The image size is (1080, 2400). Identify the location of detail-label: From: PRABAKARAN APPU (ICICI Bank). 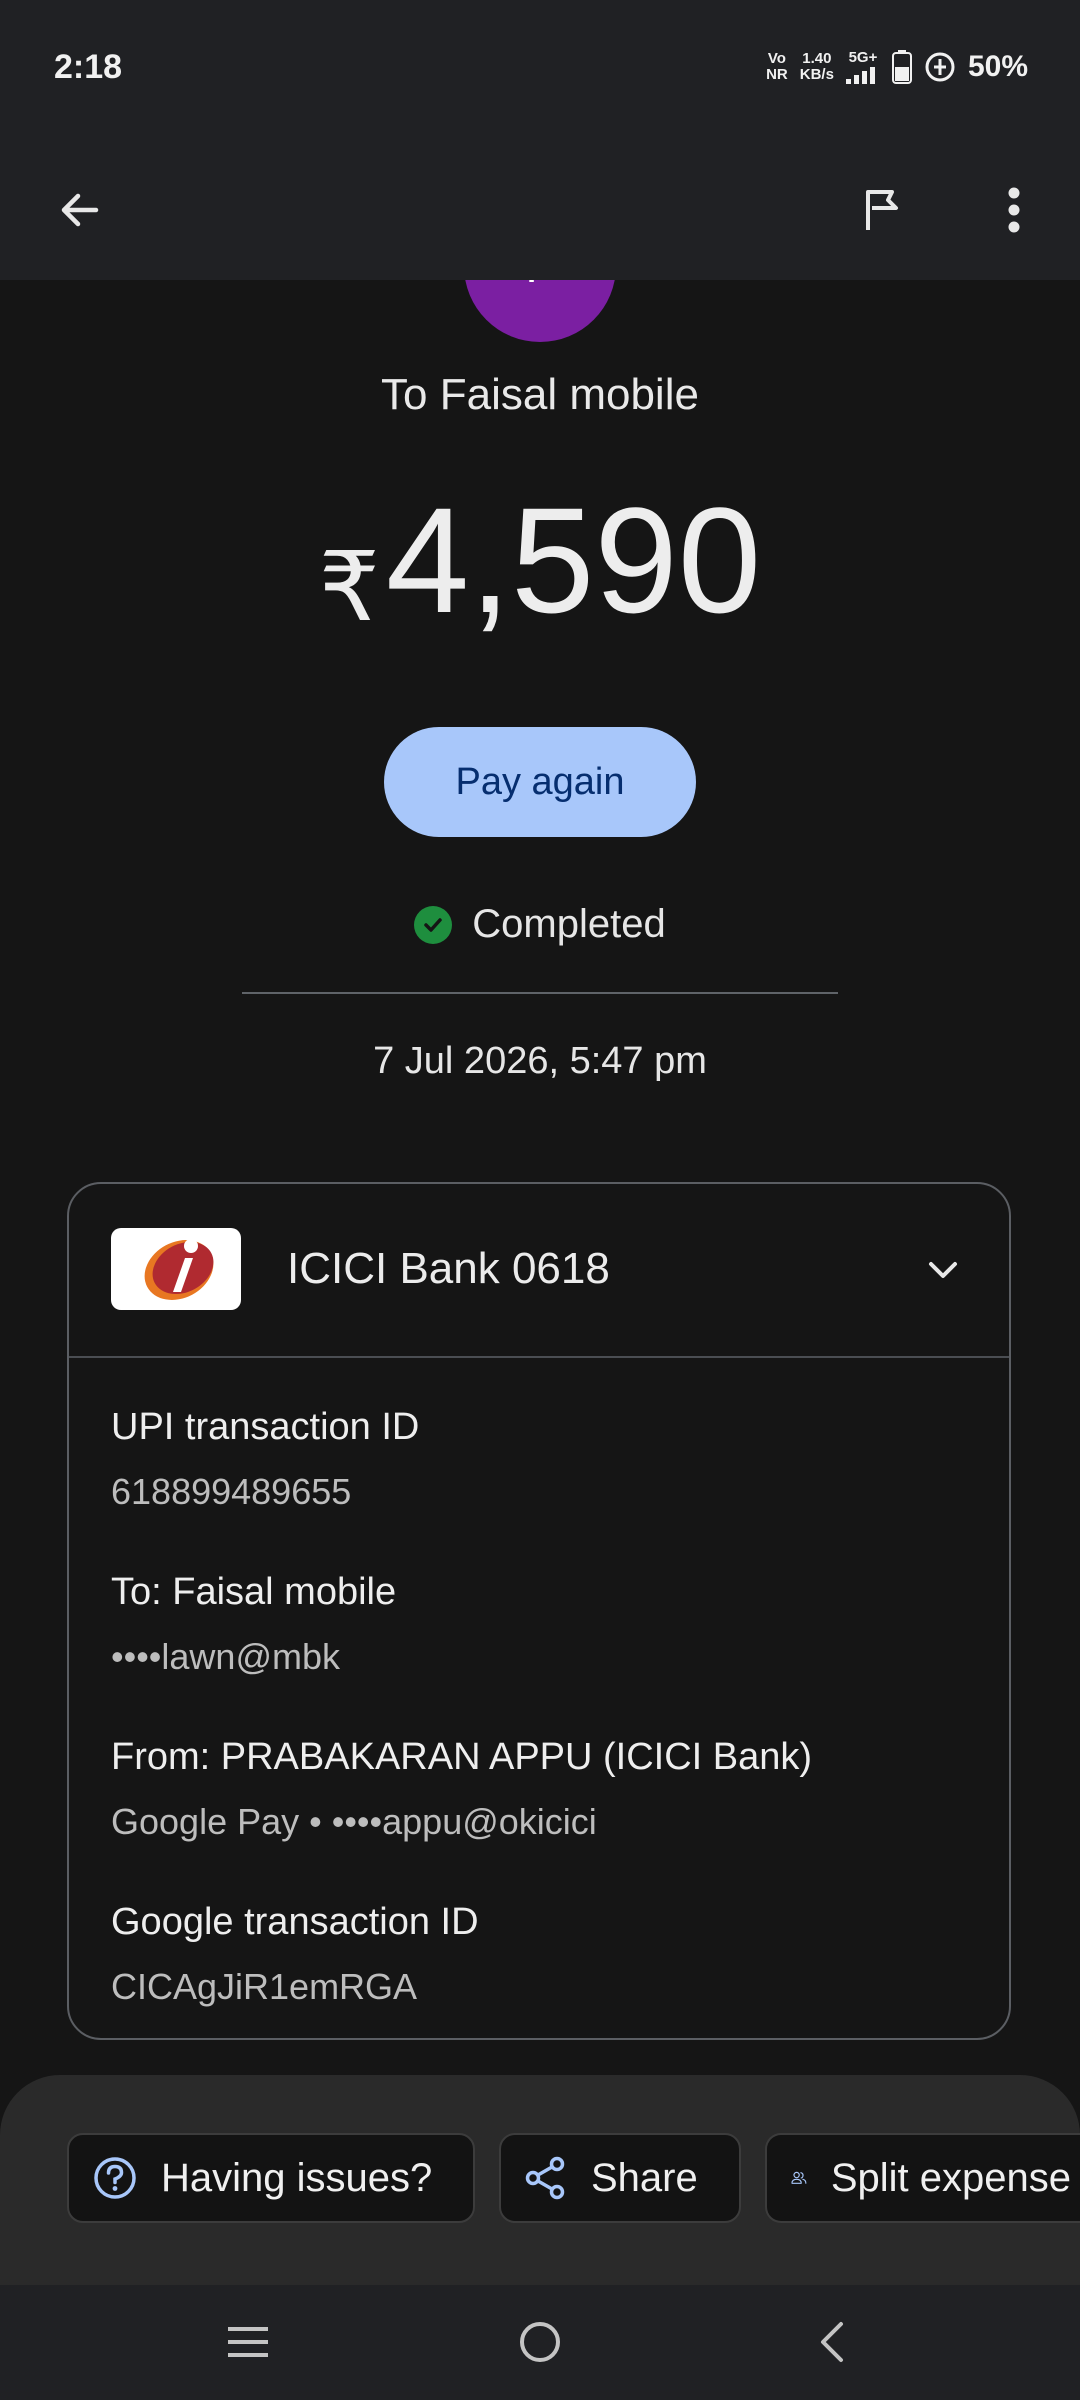
(462, 1757).